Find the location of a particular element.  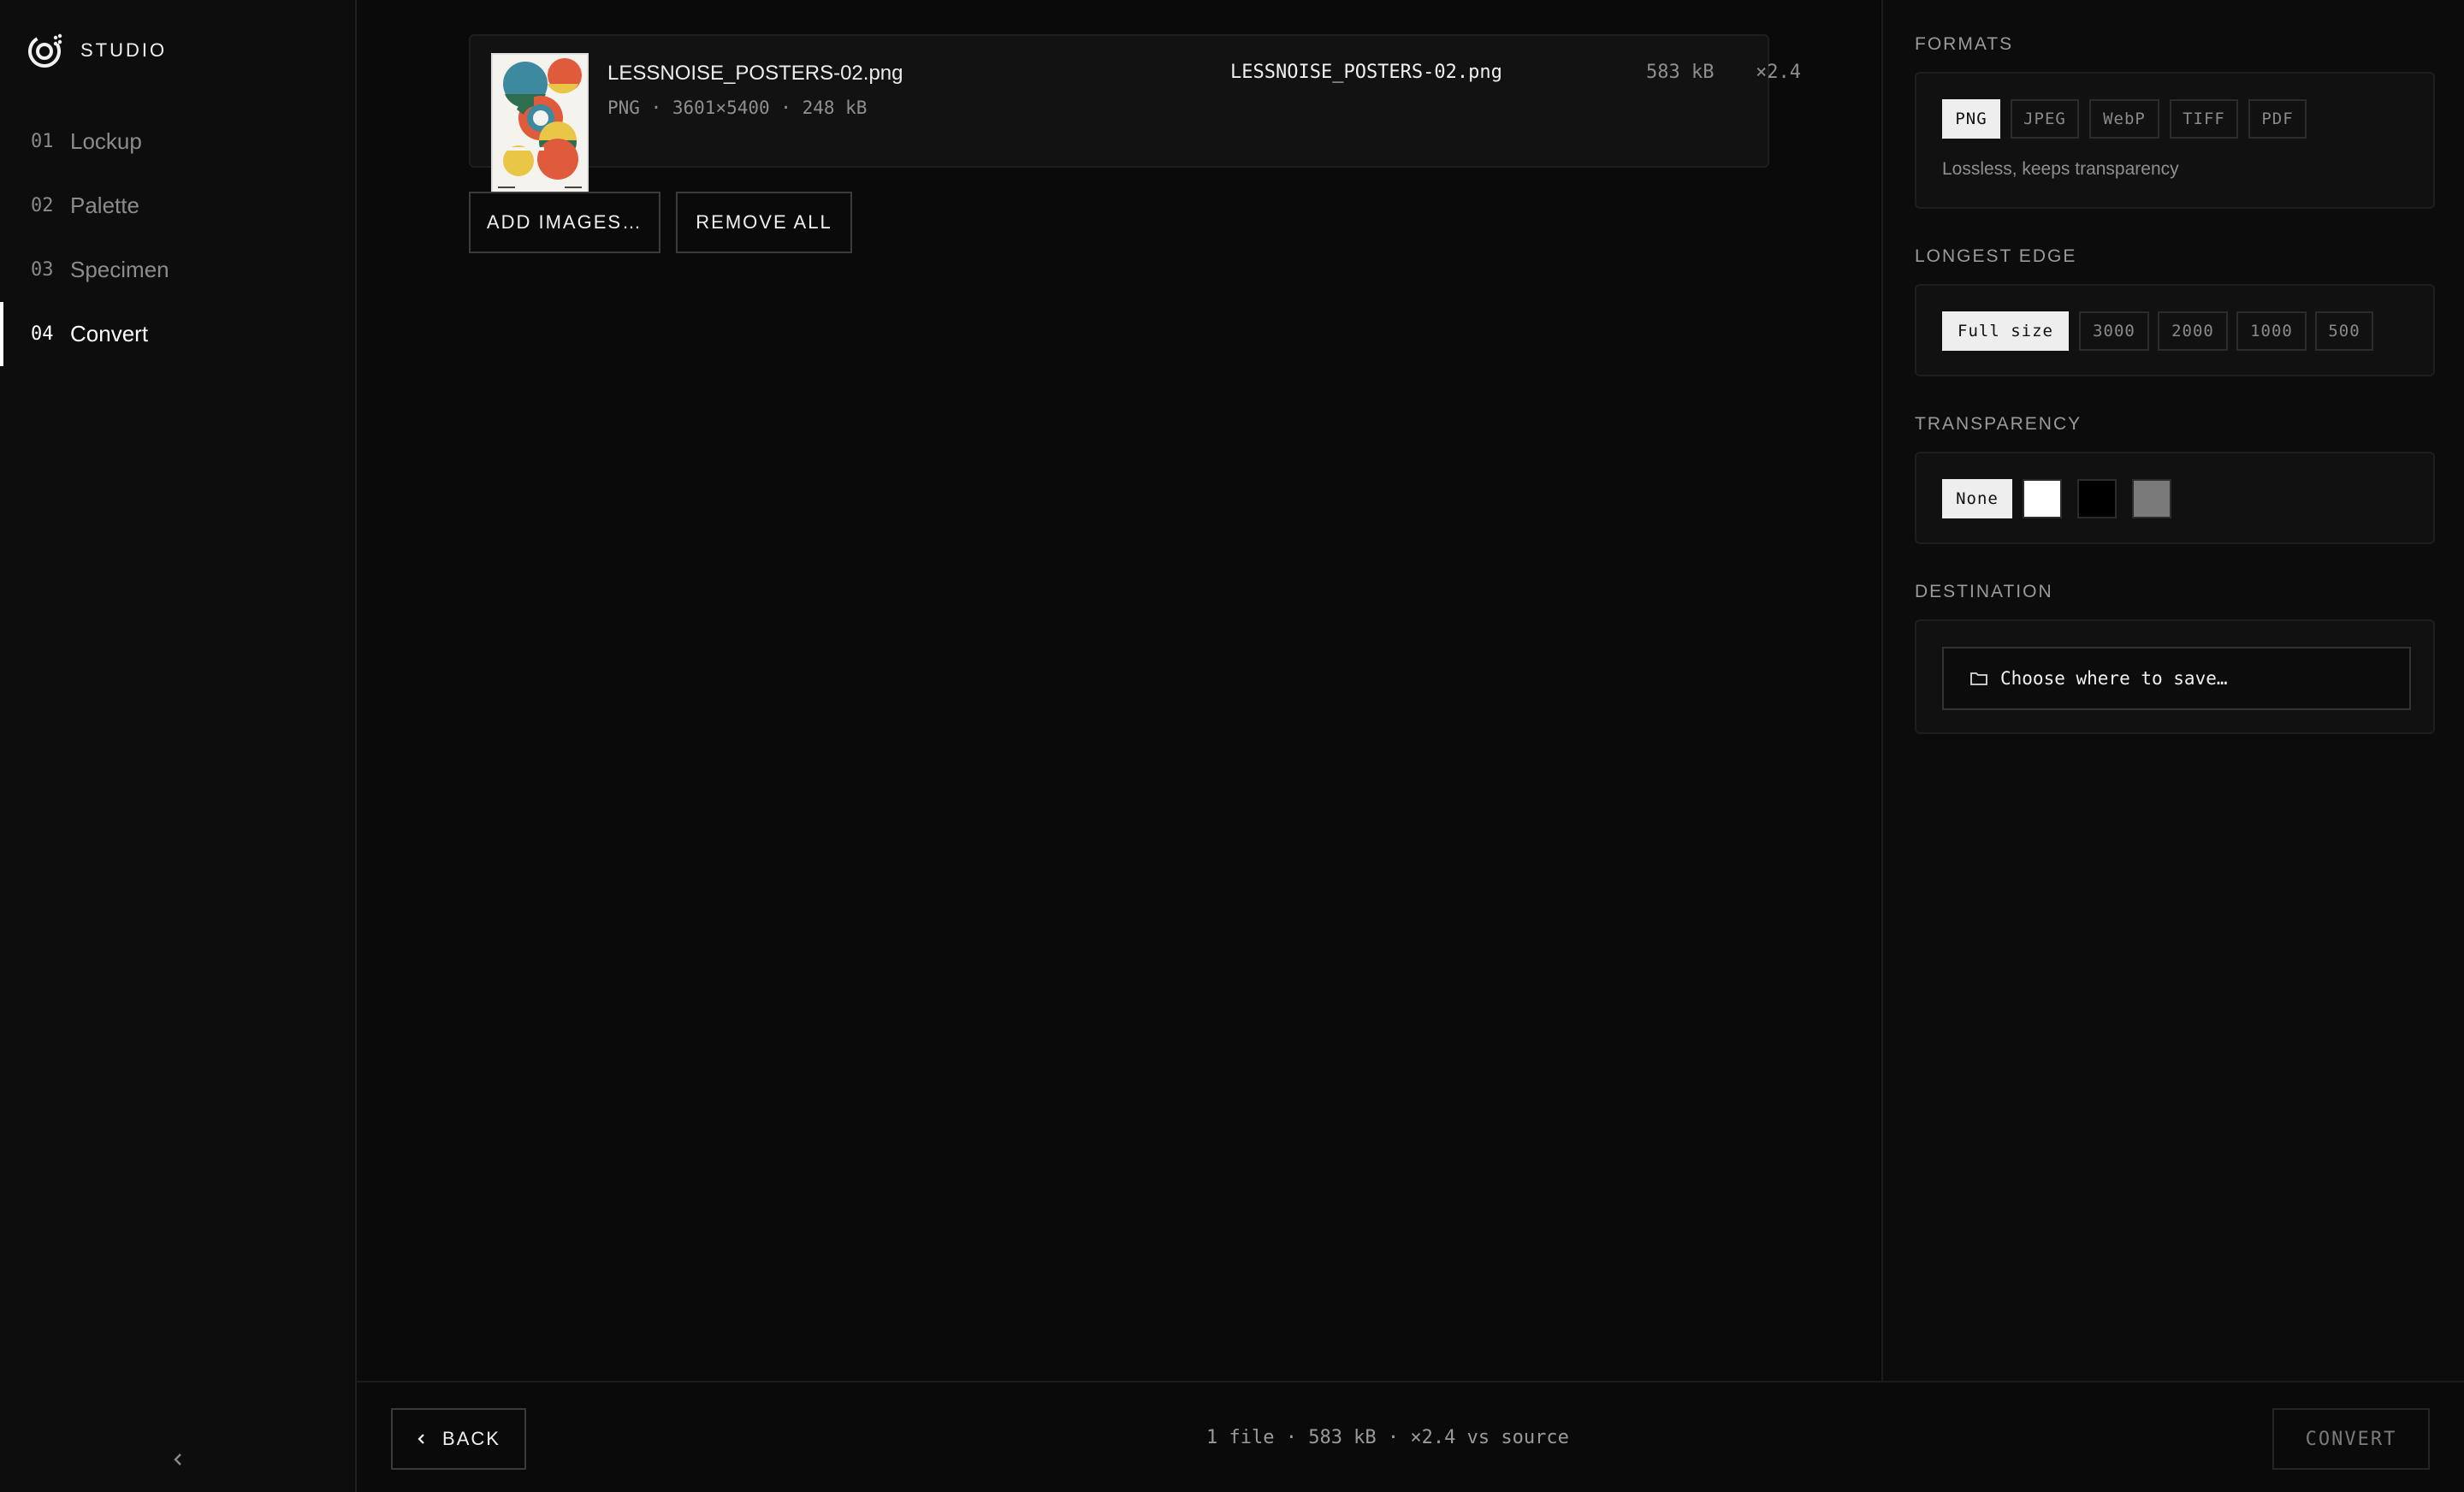

format-option-webp: WebP is located at coordinates (2124, 119).